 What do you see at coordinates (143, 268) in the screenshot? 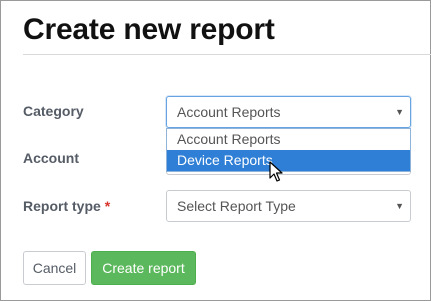
I see `create-report-button: Create report` at bounding box center [143, 268].